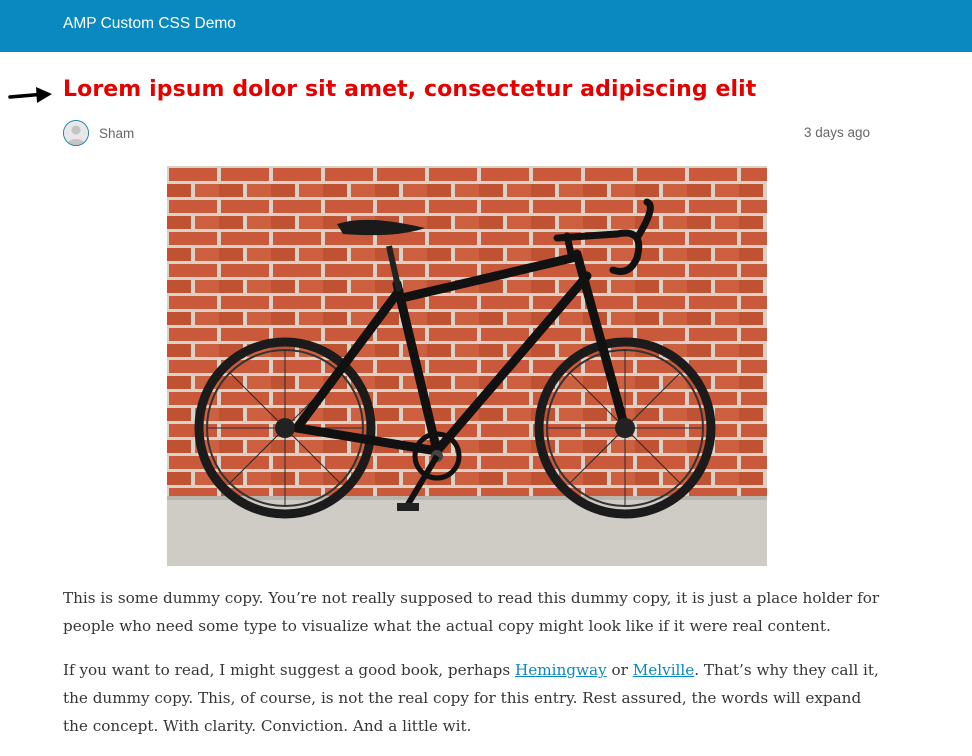 The width and height of the screenshot is (972, 756). I want to click on hemingway-link: Hemingway, so click(561, 670).